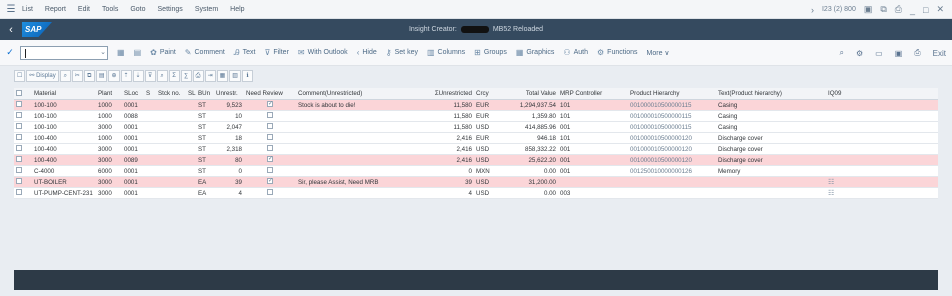  I want to click on graphic-alv-icon: ▥, so click(235, 76).